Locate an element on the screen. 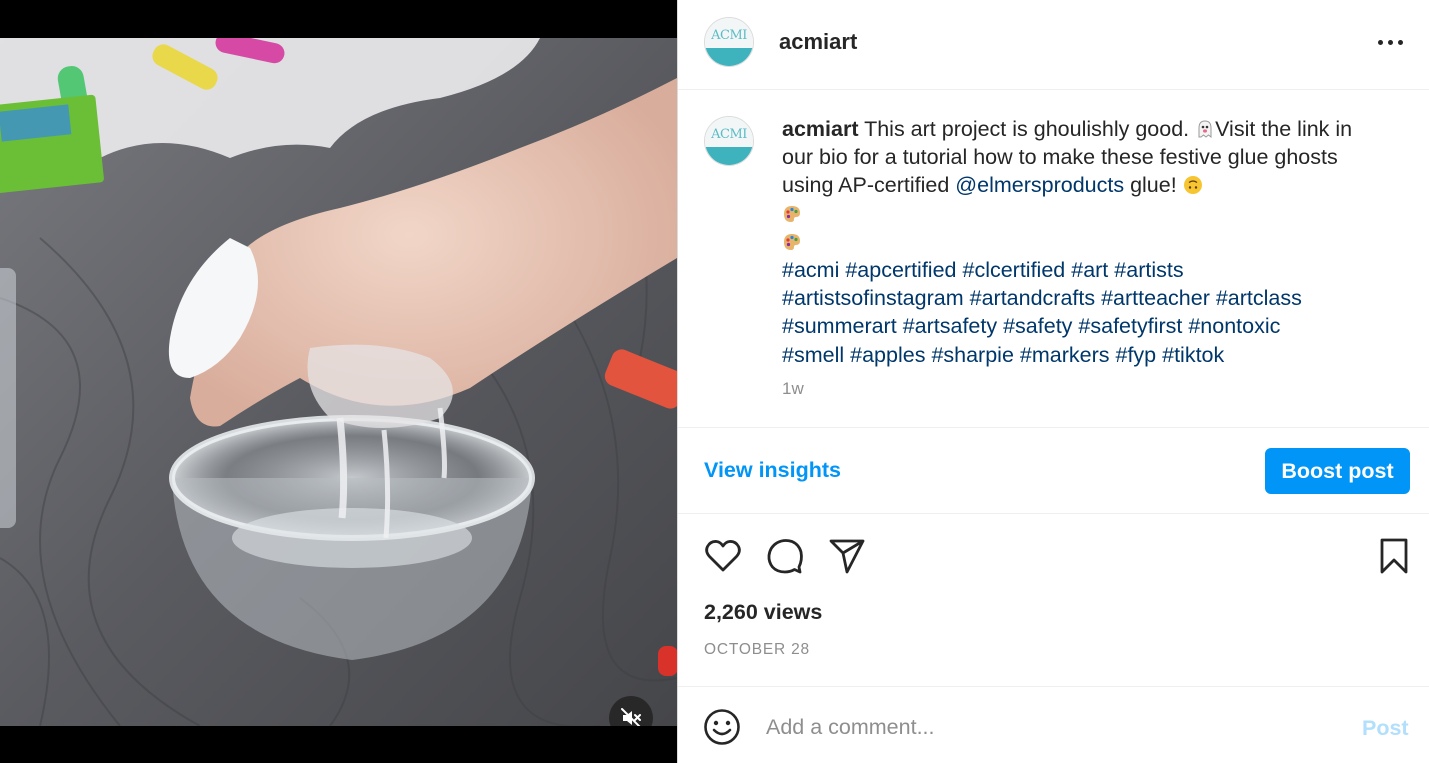  hashtag-link: #sharpie is located at coordinates (972, 355).